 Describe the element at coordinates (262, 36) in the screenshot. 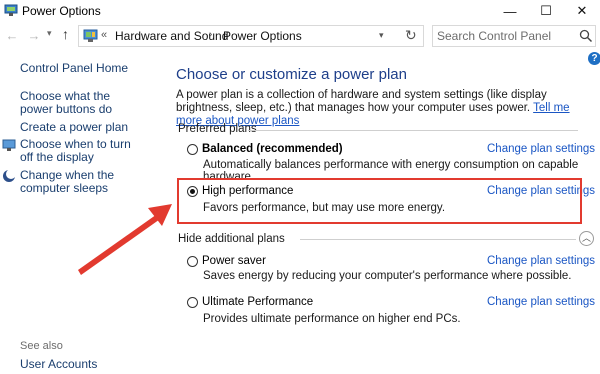

I see `breadcrumb-power-options: Power Options` at that location.